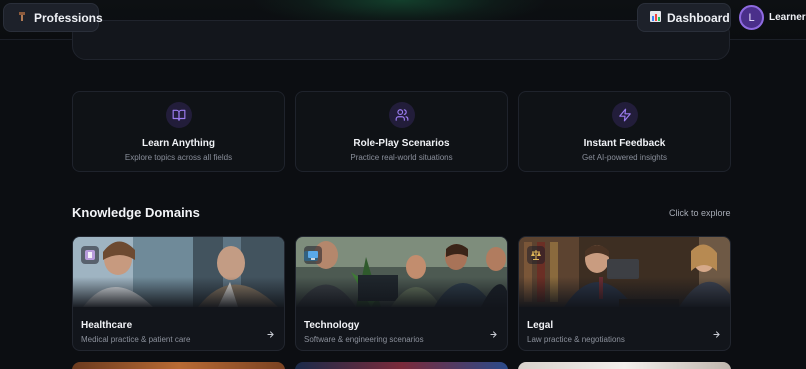 The image size is (806, 369). I want to click on feature-desc: Get AI-powered insights, so click(624, 157).